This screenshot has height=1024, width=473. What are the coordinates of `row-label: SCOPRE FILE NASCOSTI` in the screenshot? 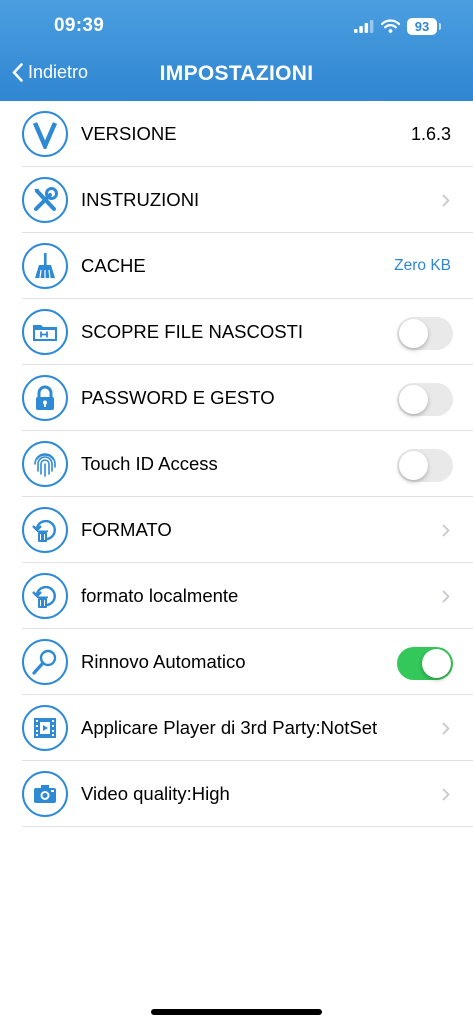 It's located at (192, 331).